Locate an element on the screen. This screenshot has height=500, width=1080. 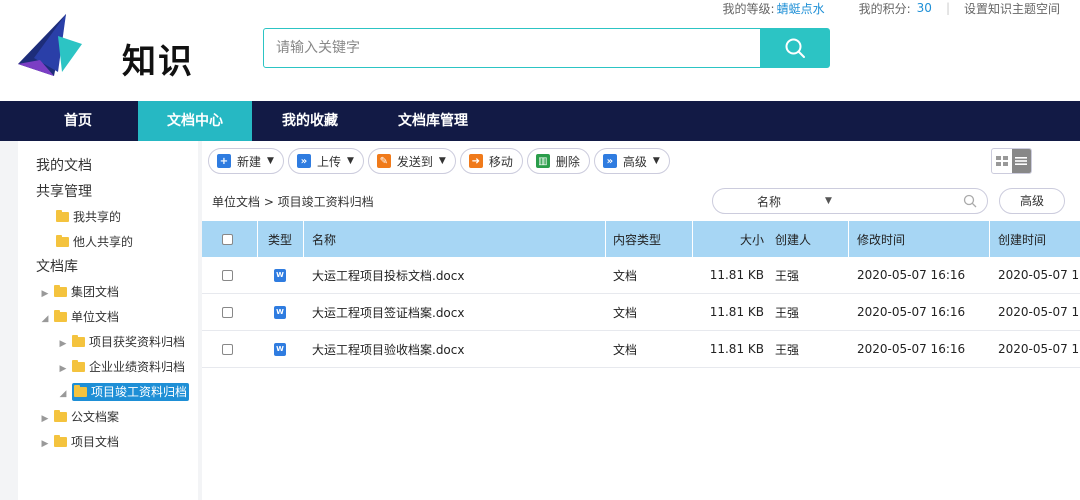
advanced-search-button: 高级 is located at coordinates (1032, 201).